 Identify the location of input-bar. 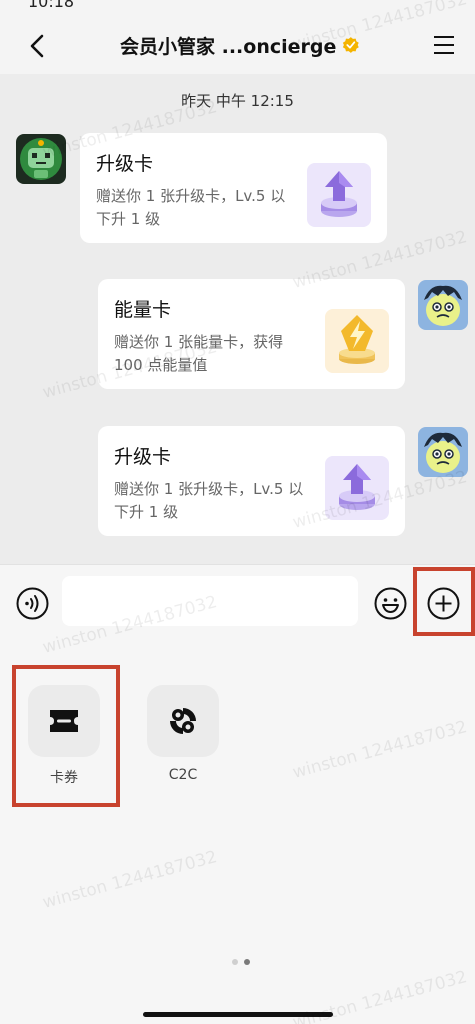
(237, 601).